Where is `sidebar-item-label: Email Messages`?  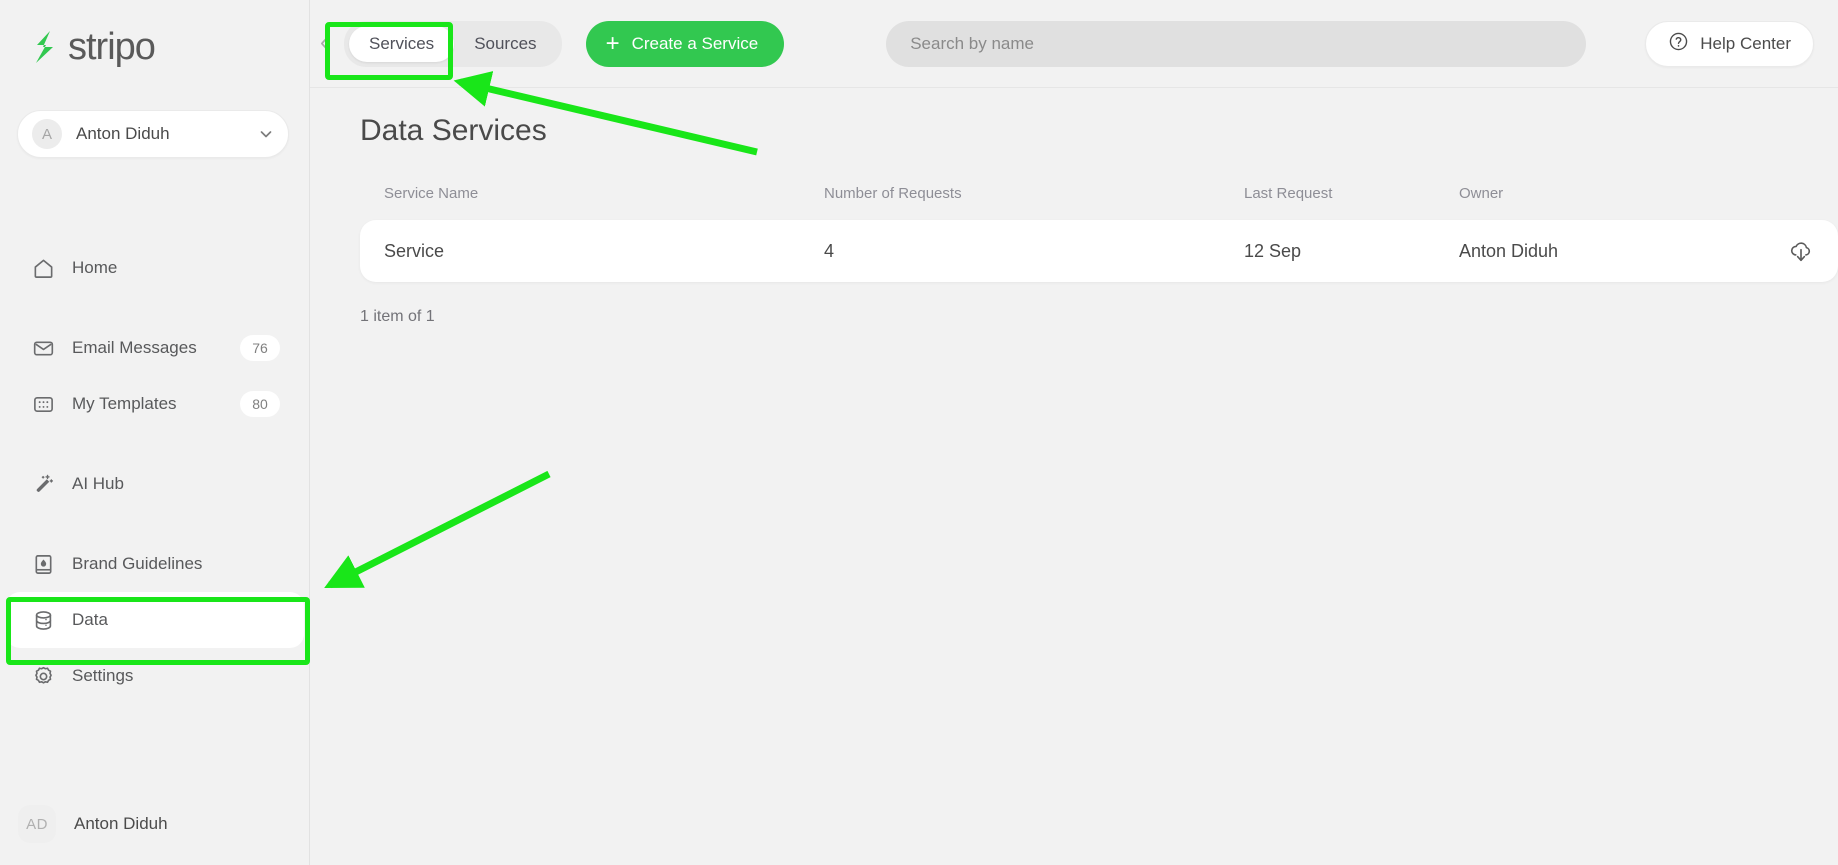 sidebar-item-label: Email Messages is located at coordinates (134, 347).